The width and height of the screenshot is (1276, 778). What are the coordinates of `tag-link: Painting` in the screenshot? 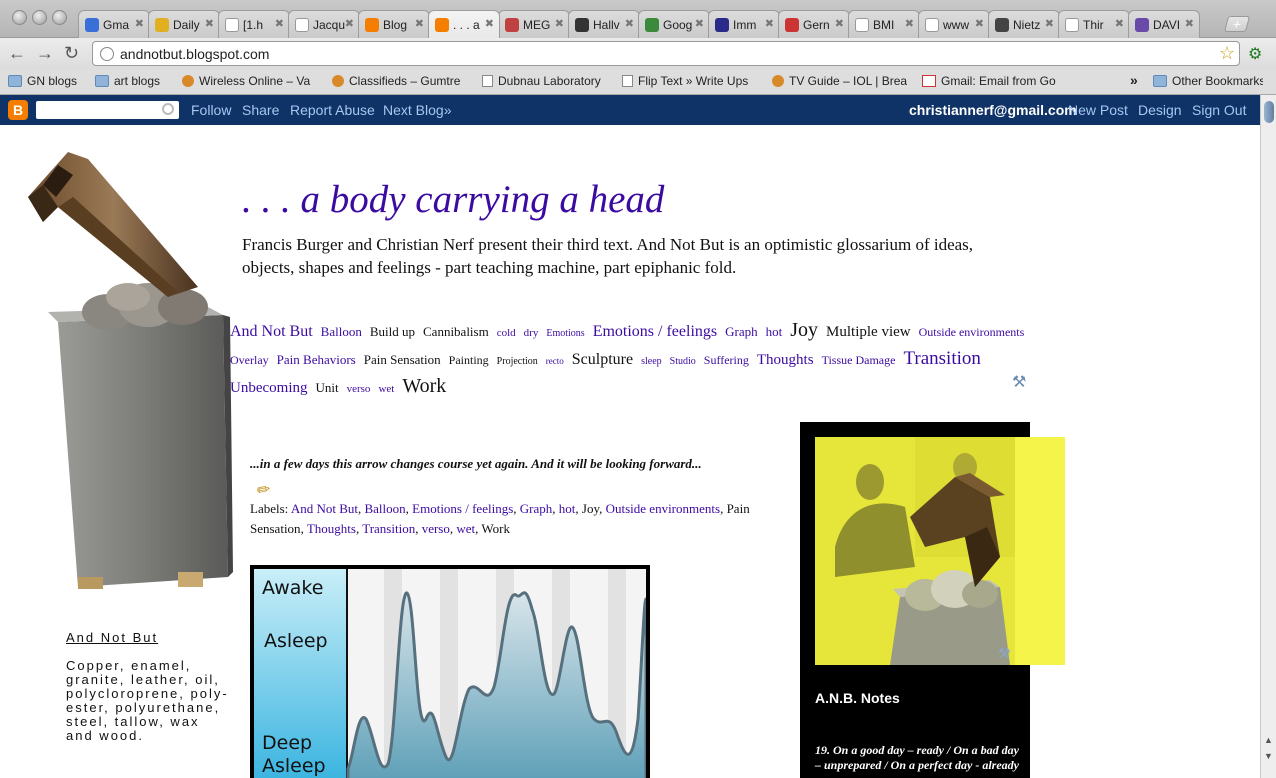 It's located at (469, 360).